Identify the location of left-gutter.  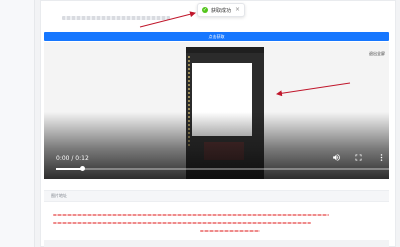
(17, 123).